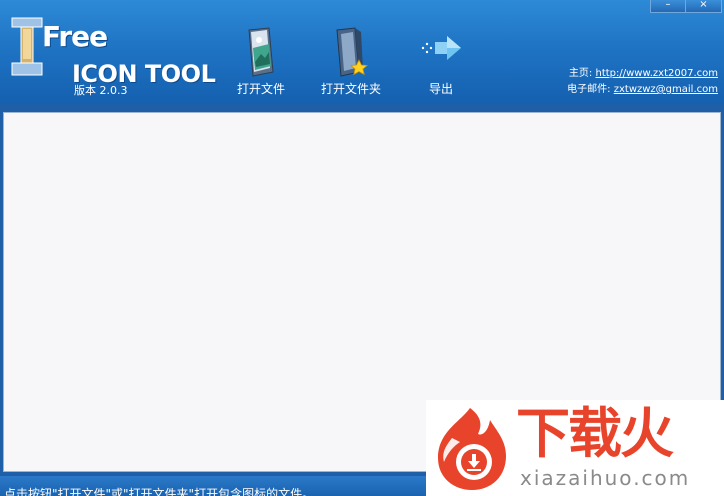 This screenshot has width=724, height=496. What do you see at coordinates (704, 6) in the screenshot?
I see `close-button: ×` at bounding box center [704, 6].